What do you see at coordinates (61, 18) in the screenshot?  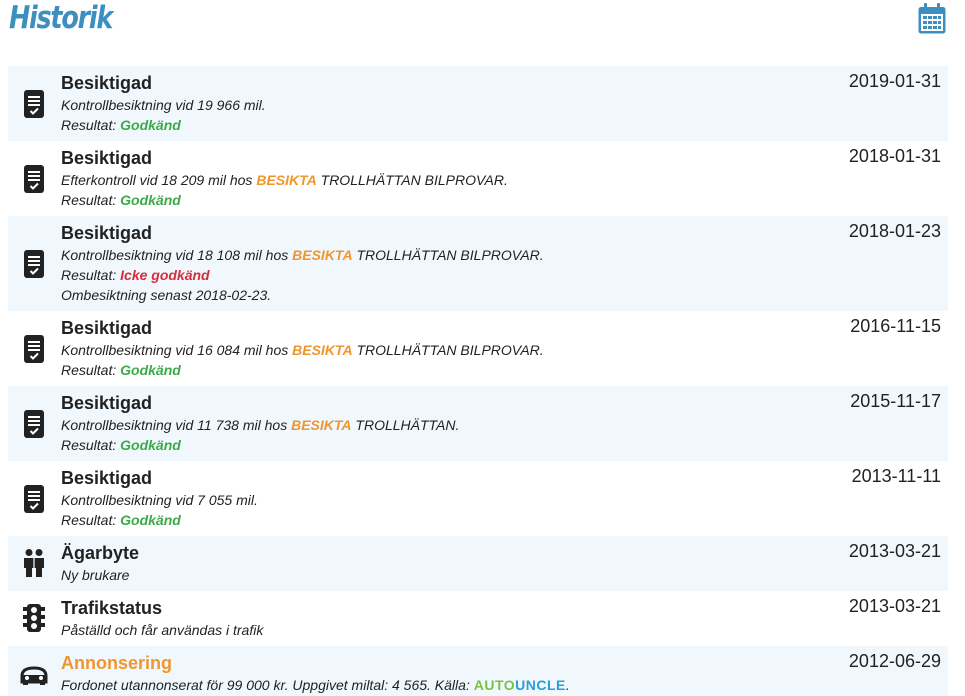 I see `page-title: Historik` at bounding box center [61, 18].